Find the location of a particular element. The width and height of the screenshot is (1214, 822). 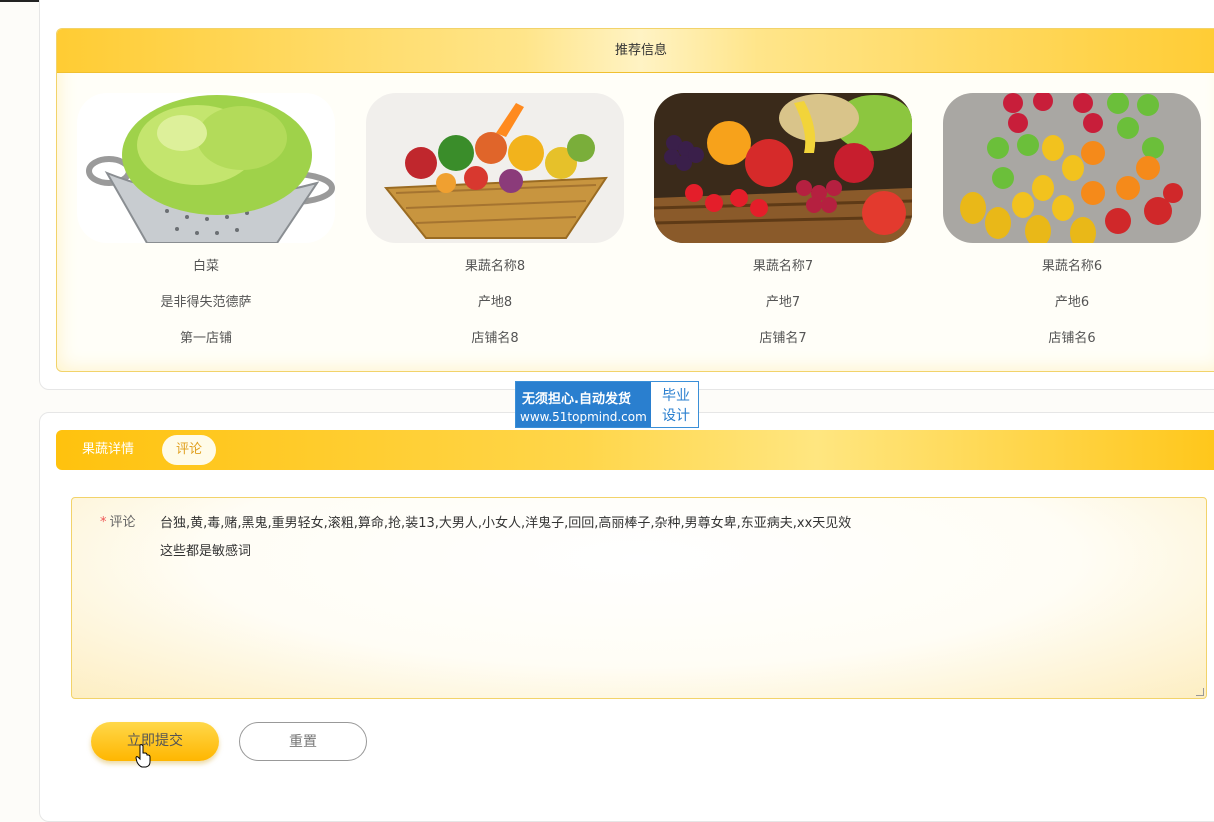

item-origin: 产地6 is located at coordinates (1072, 302).